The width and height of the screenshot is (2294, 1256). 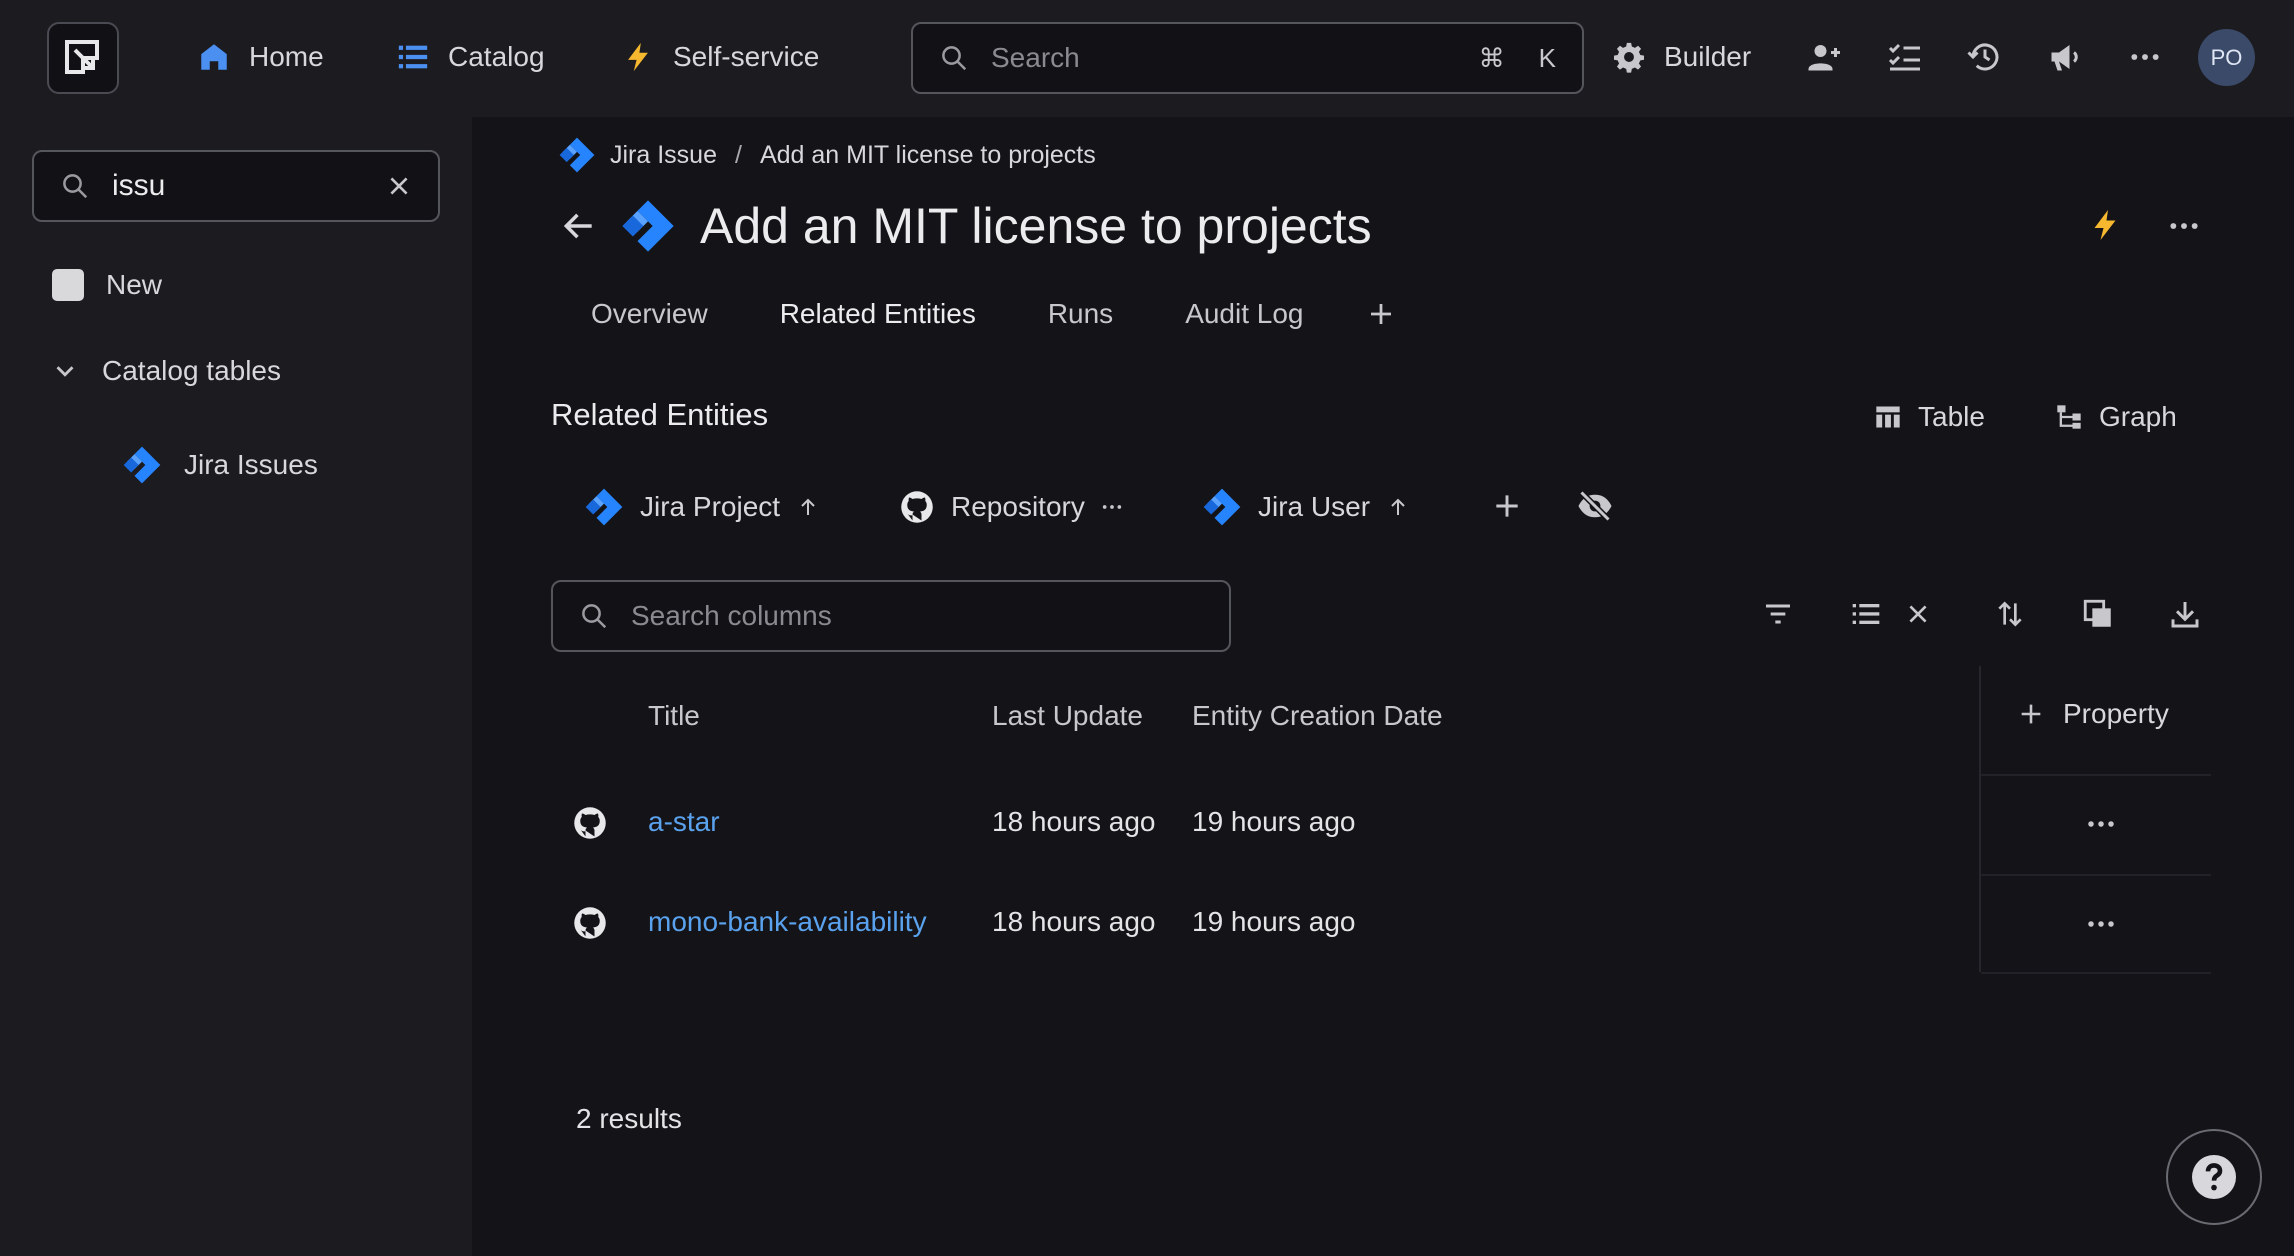 What do you see at coordinates (65, 371) in the screenshot?
I see `chevron-down-icon` at bounding box center [65, 371].